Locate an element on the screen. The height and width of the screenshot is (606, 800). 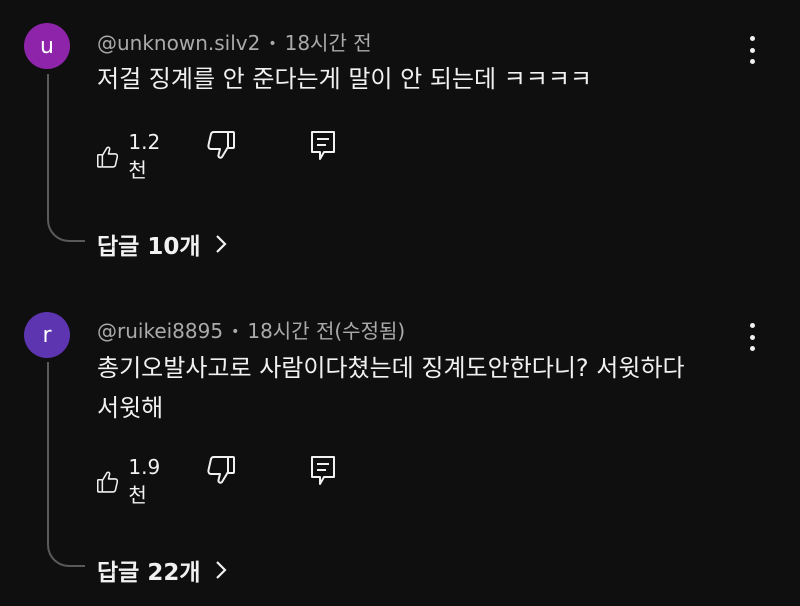
comment-text-line: 총기오발사고로 사람이다쳤는데 징계도안한다니? 서윗하다 is located at coordinates (391, 368).